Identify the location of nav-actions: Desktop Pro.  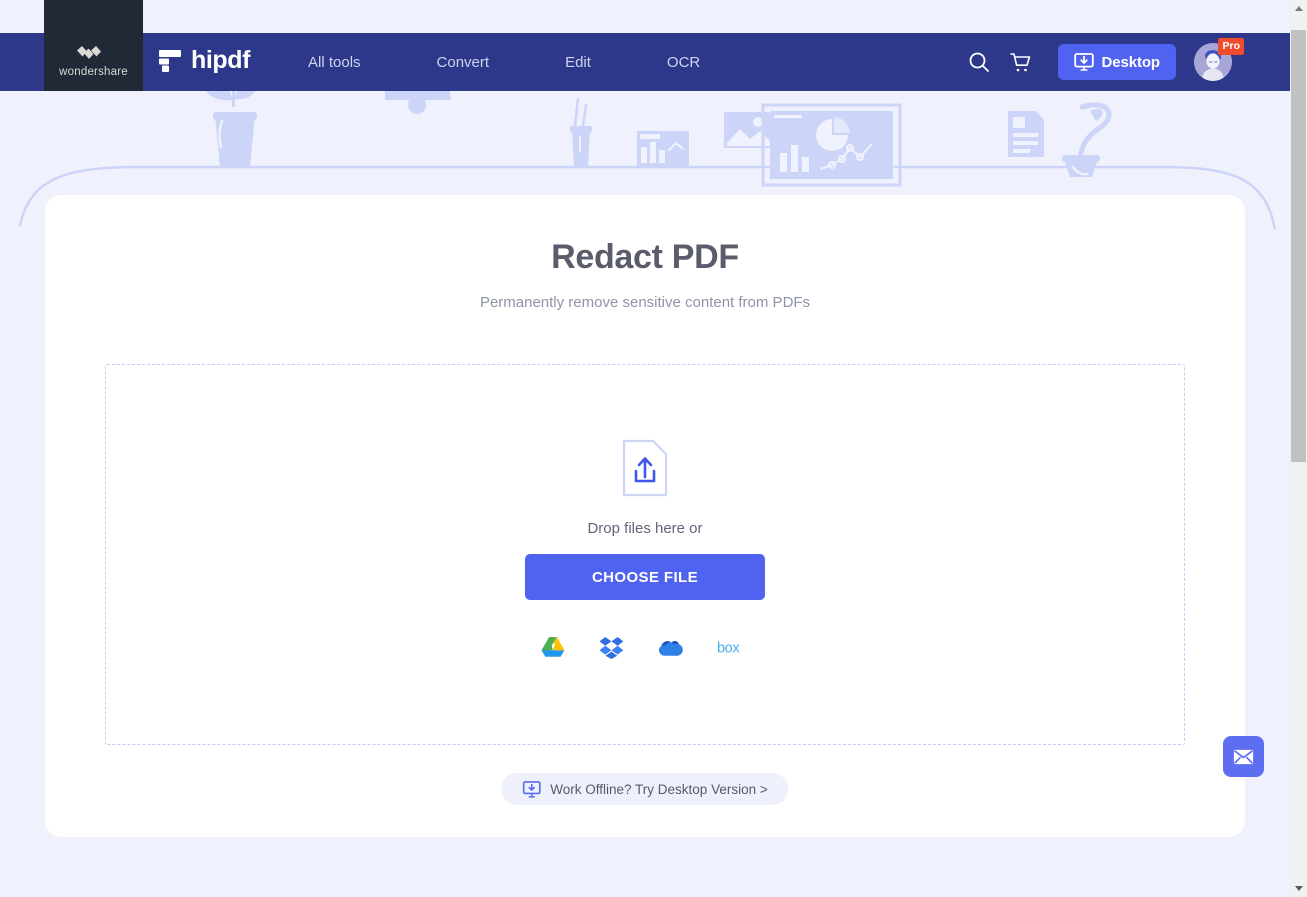
(1101, 62).